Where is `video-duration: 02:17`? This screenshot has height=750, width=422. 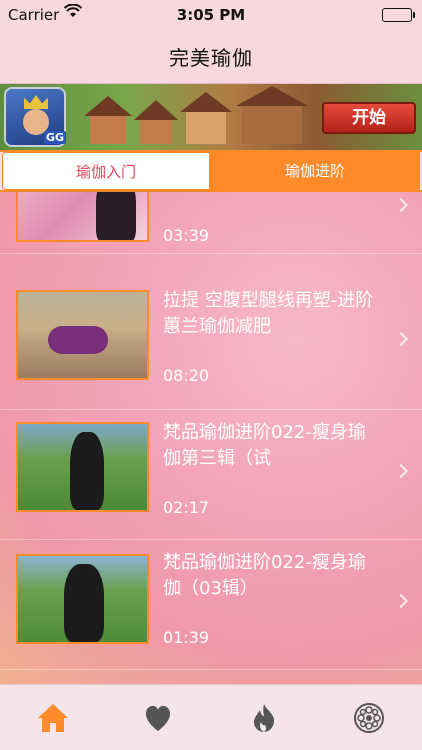
video-duration: 02:17 is located at coordinates (186, 507).